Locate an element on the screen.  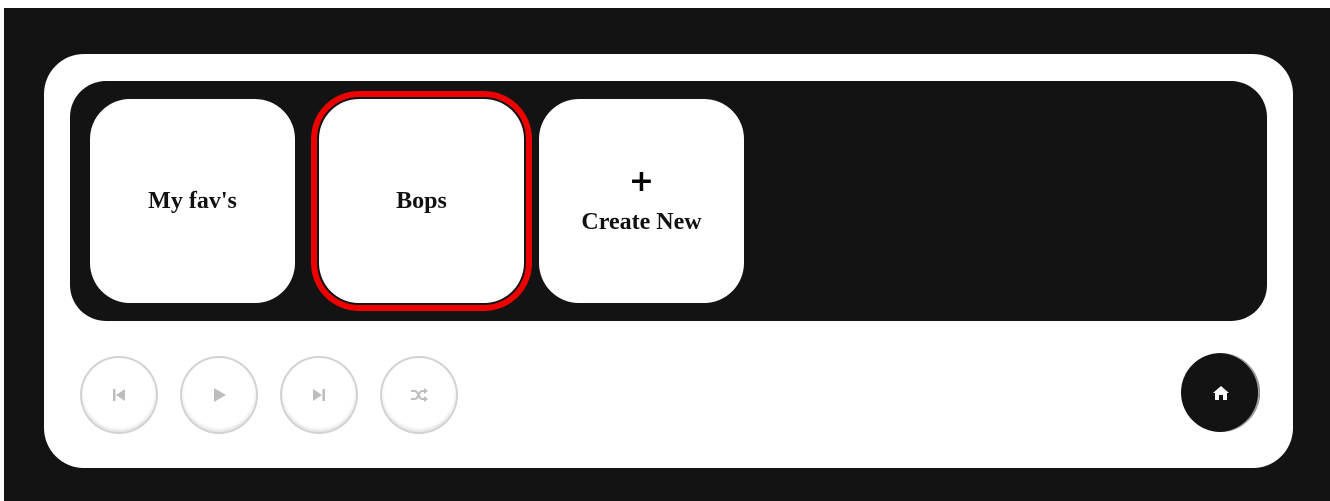
shuffle-icon is located at coordinates (419, 395).